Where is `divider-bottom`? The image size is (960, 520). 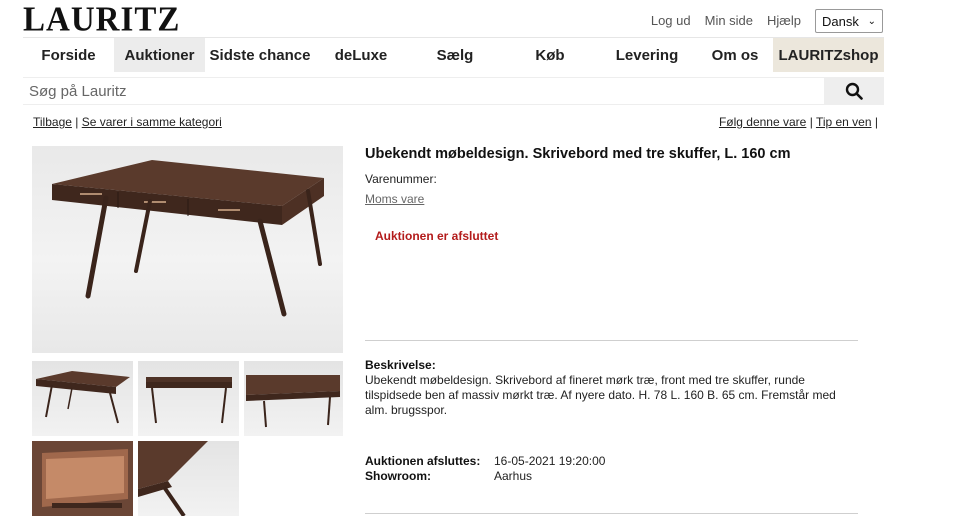 divider-bottom is located at coordinates (611, 513).